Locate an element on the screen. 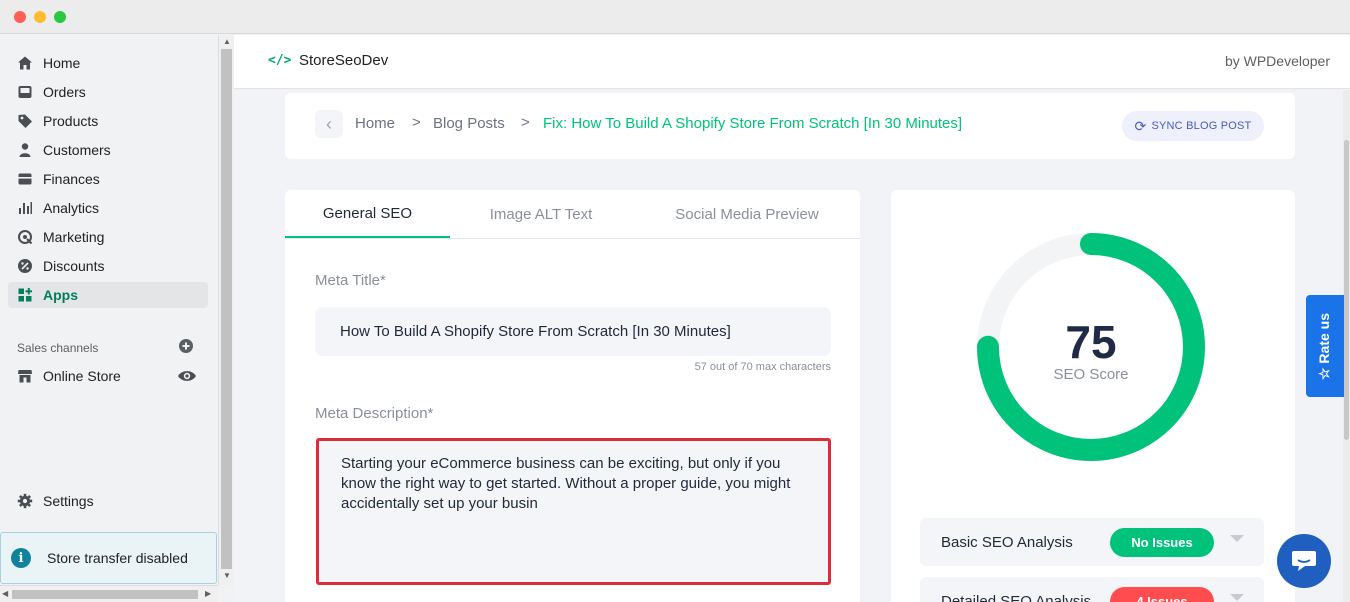 Image resolution: width=1350 pixels, height=602 pixels. app-header: </> StoreSeoDev by WPDeveloper is located at coordinates (792, 62).